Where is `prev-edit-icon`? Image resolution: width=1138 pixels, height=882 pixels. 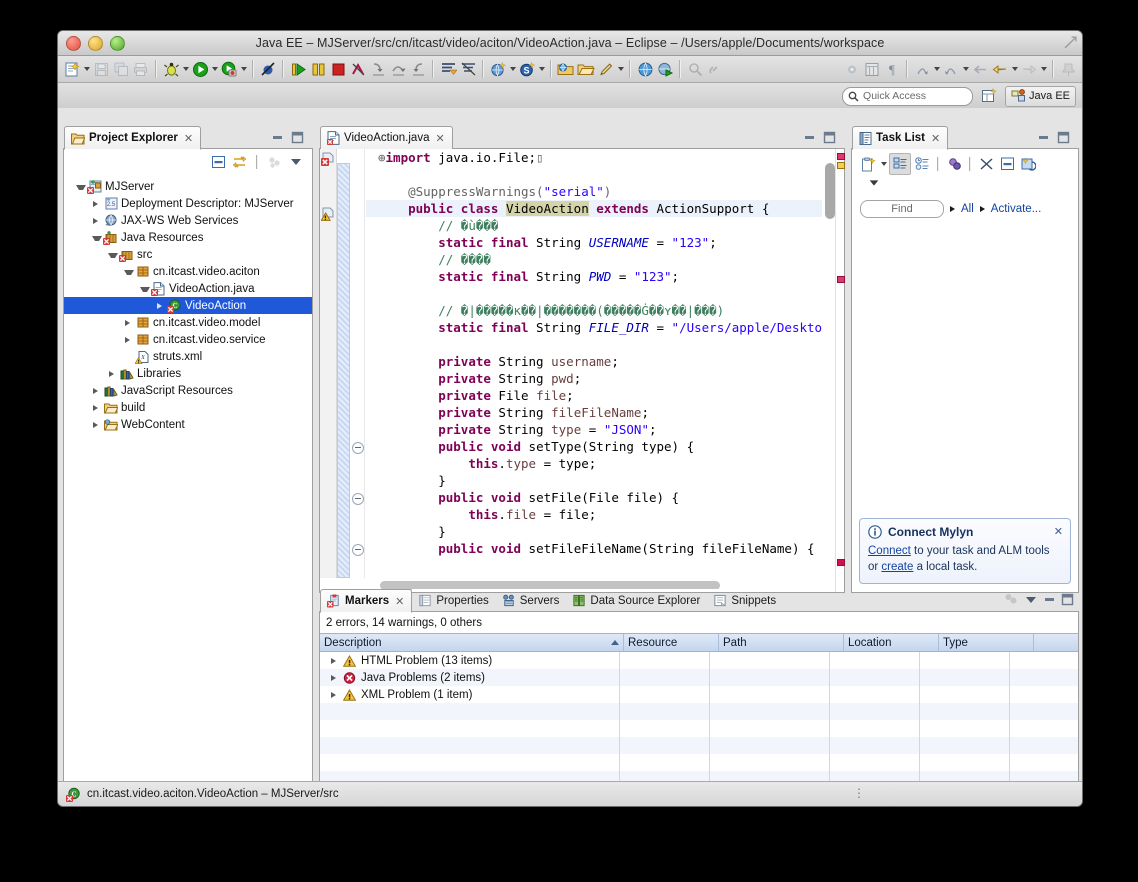 prev-edit-icon is located at coordinates (951, 69).